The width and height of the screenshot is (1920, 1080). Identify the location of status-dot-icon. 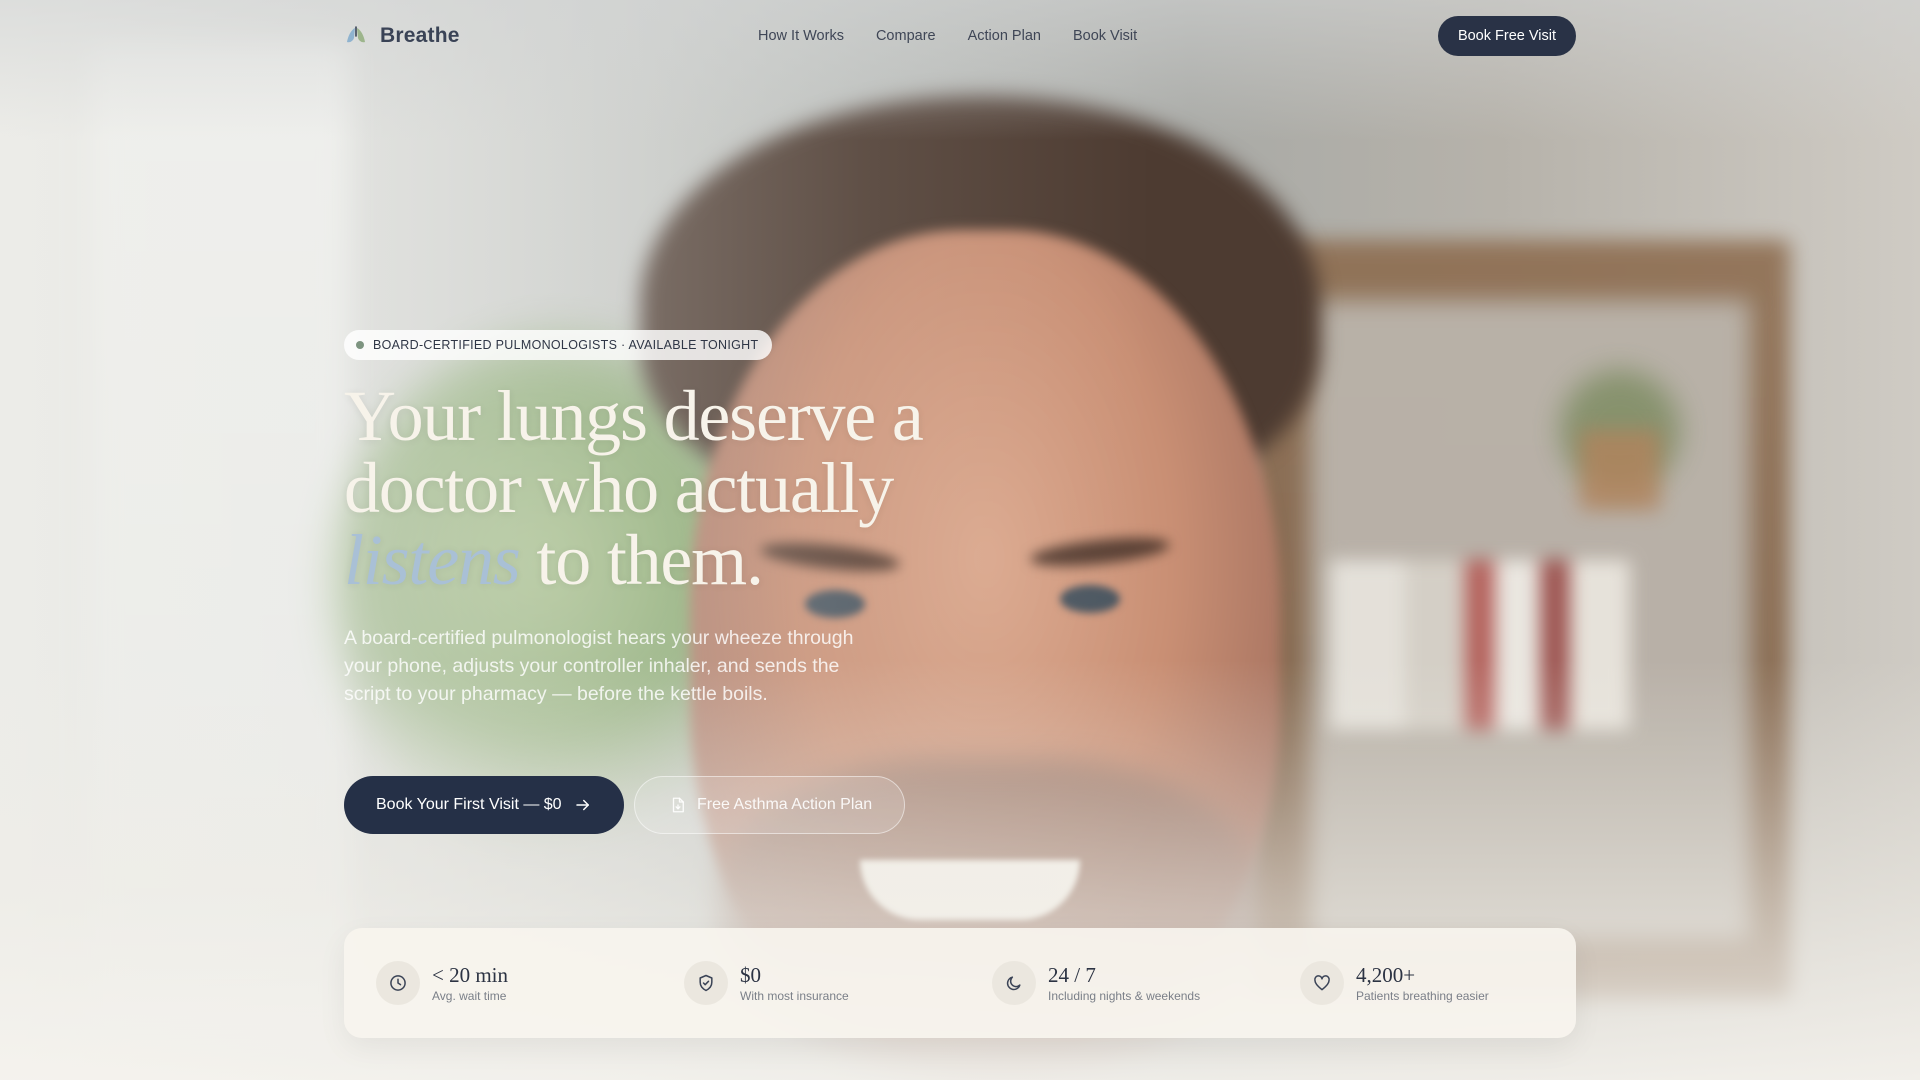
(360, 345).